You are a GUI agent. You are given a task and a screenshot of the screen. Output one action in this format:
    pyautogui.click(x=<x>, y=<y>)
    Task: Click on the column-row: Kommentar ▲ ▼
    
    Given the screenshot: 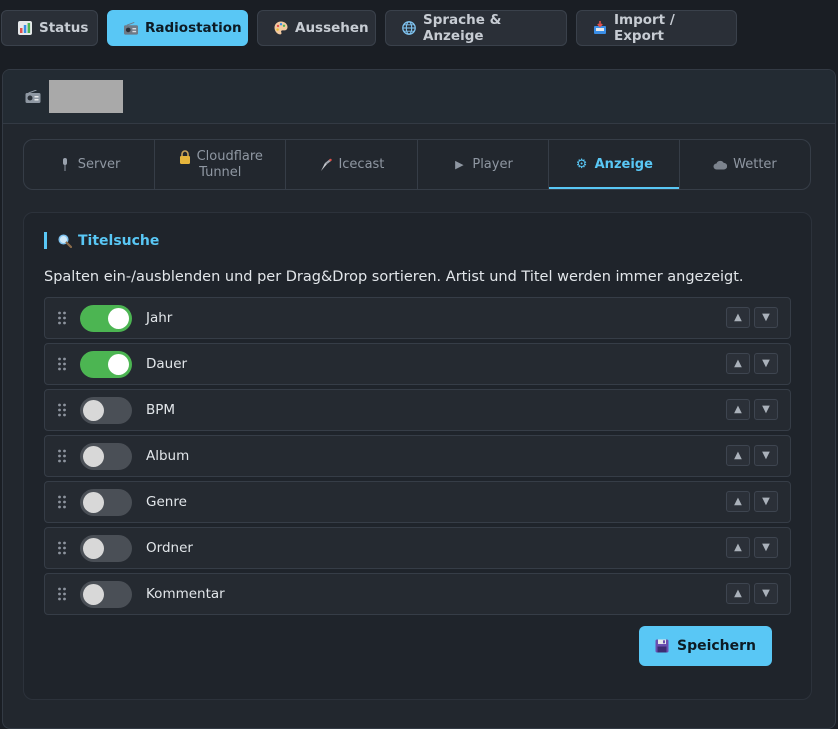 What is the action you would take?
    pyautogui.click(x=417, y=594)
    